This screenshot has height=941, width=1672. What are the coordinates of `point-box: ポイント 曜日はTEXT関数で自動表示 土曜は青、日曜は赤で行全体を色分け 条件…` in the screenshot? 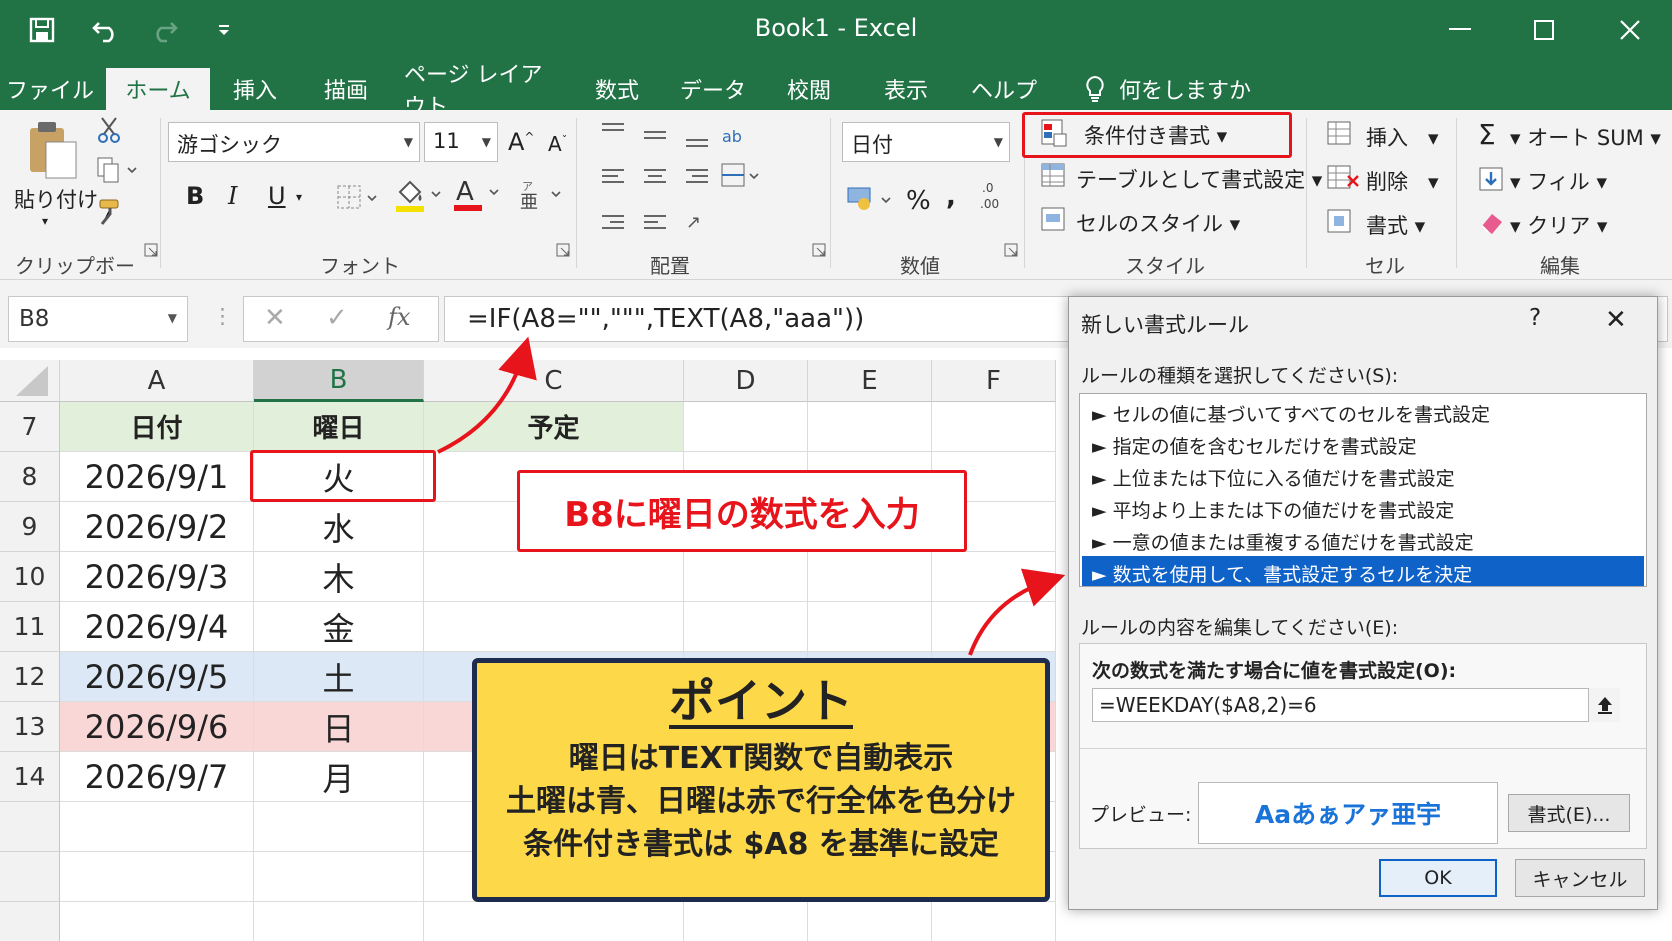 It's located at (761, 780).